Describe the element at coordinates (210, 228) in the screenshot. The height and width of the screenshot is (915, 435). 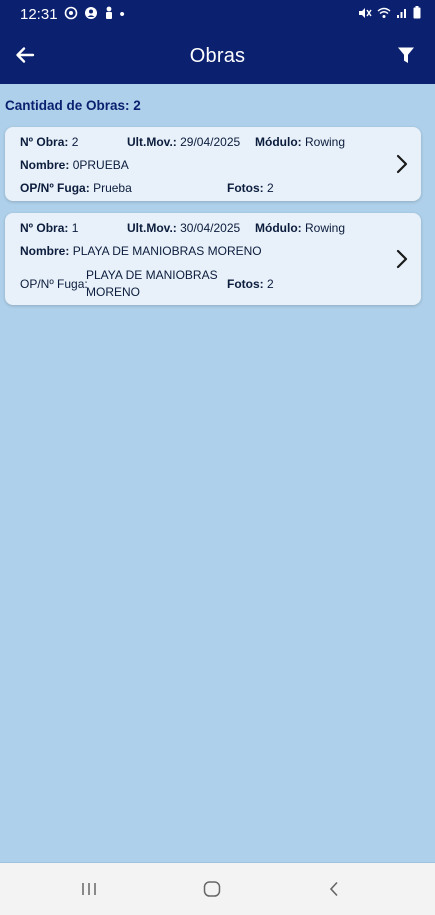
I see `last-movement-value: 30/04/2025` at that location.